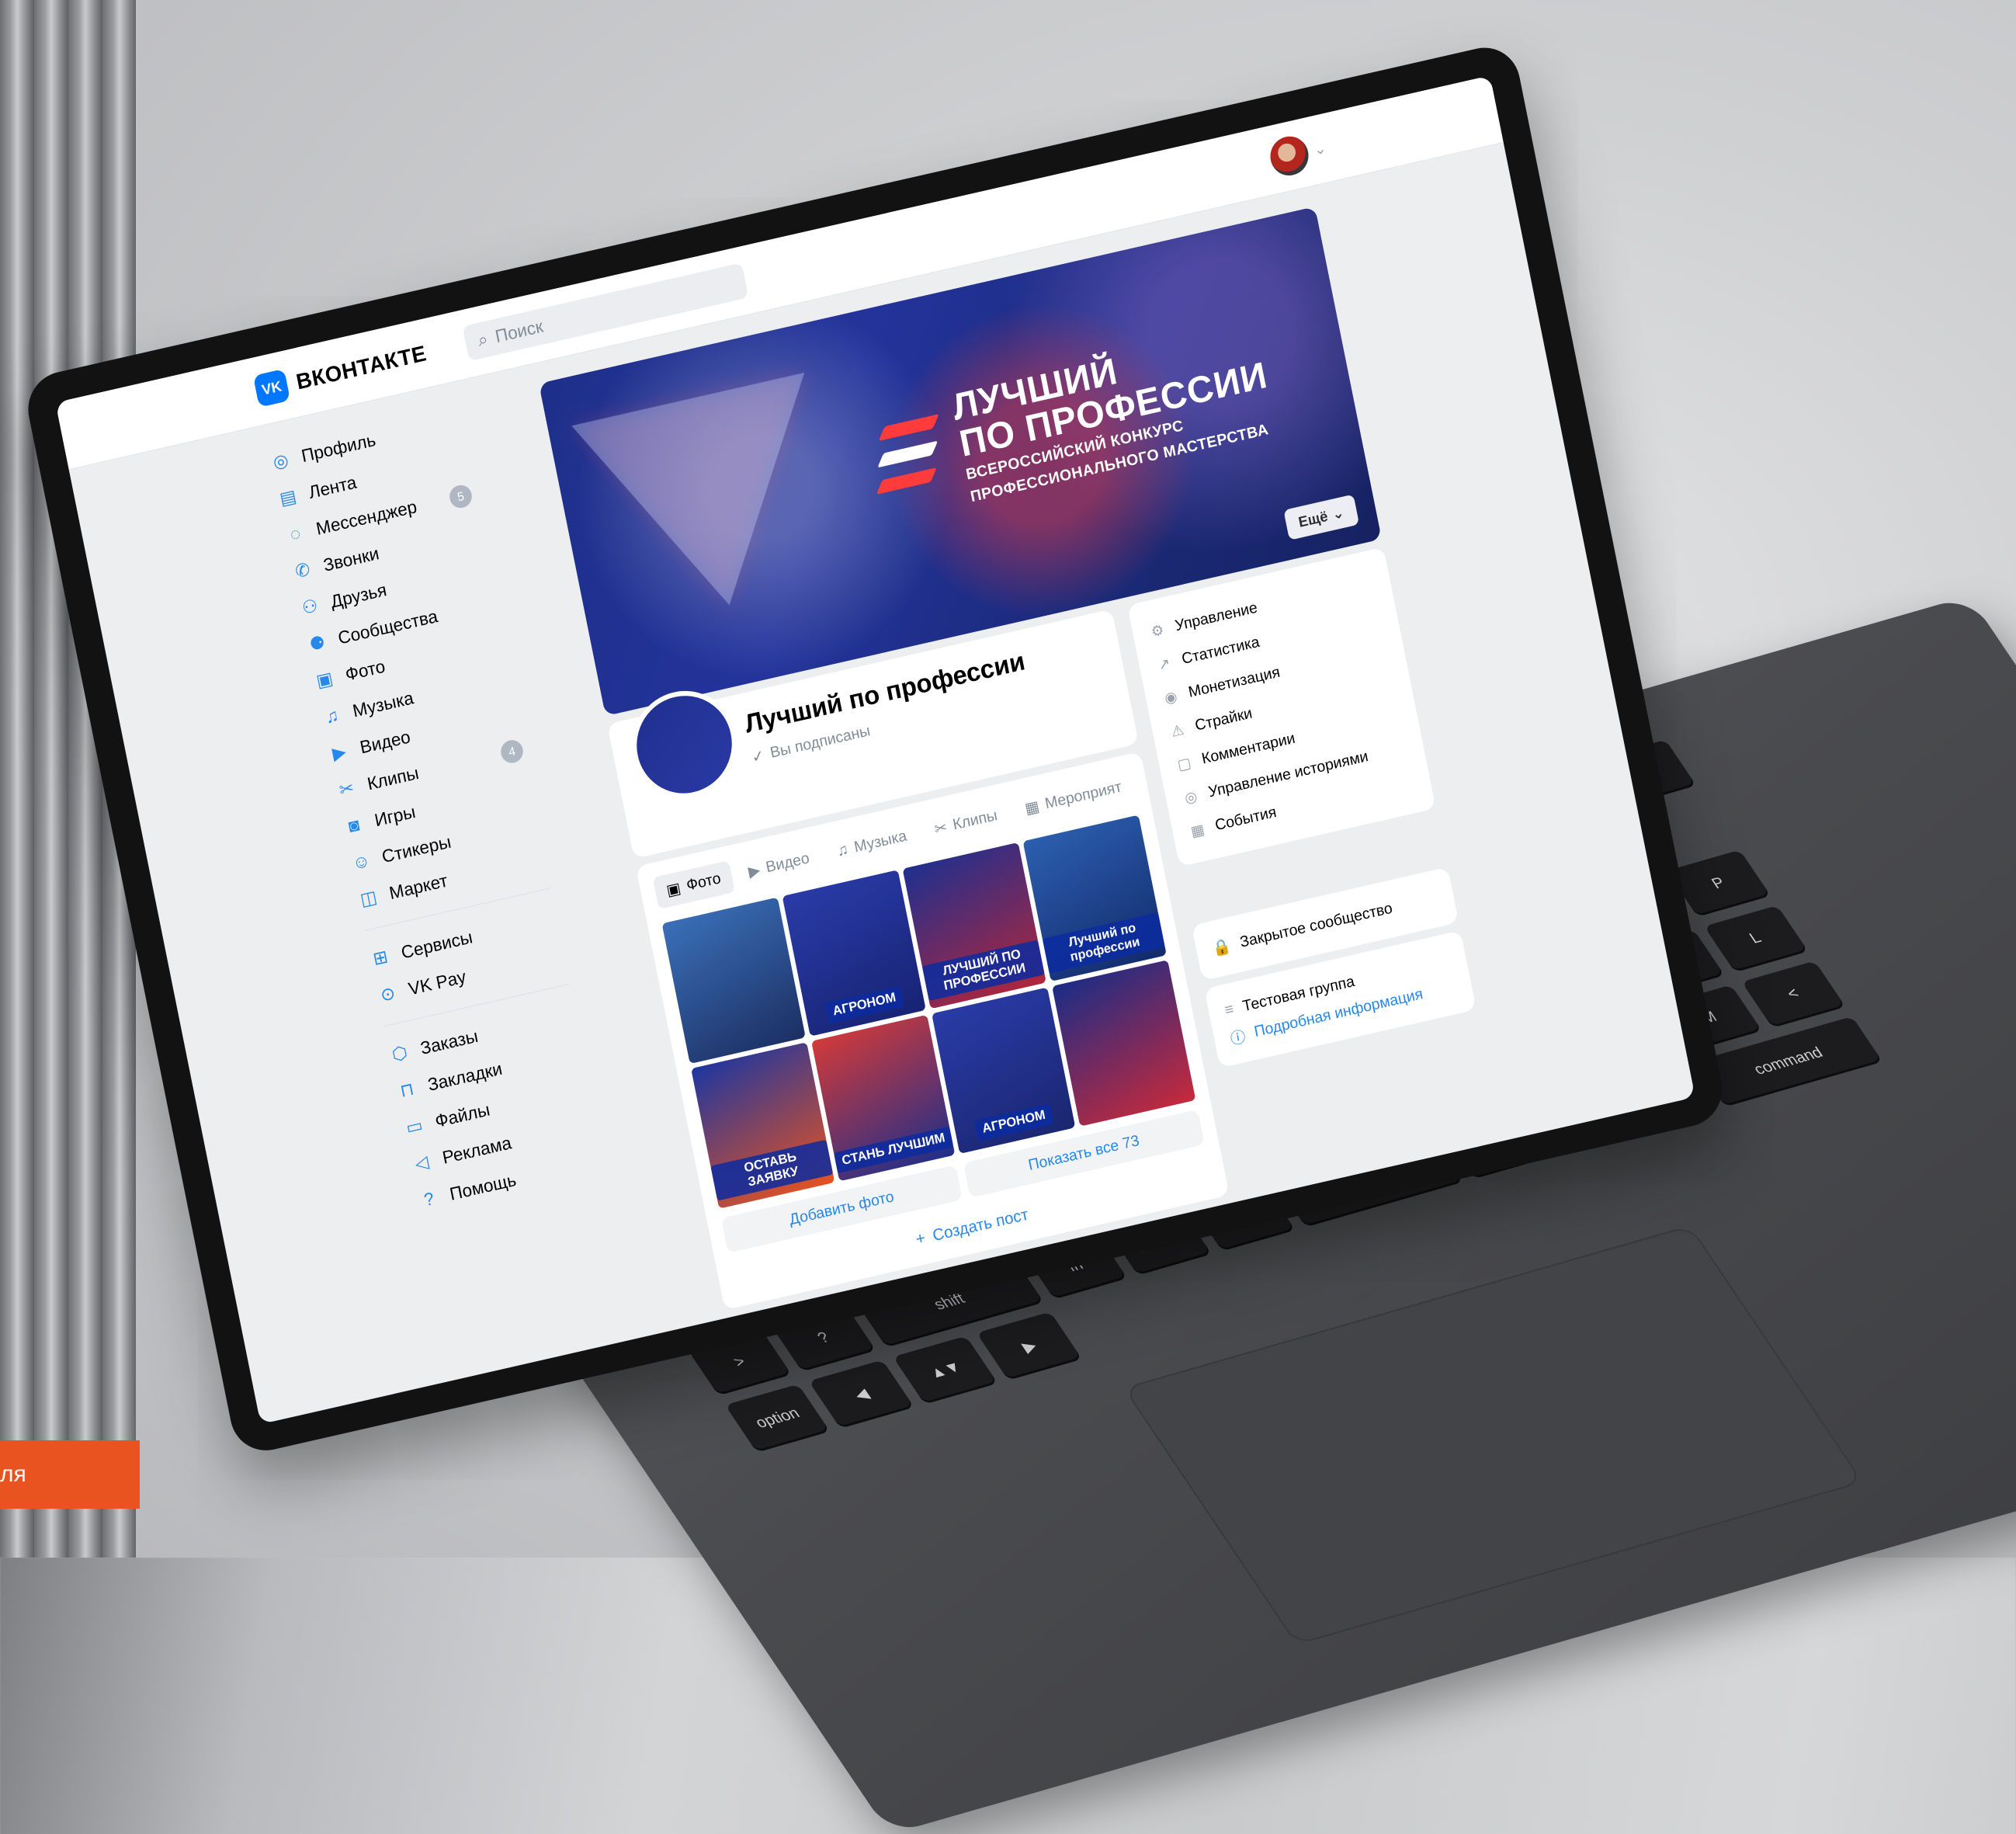 The image size is (2016, 1834). Describe the element at coordinates (1238, 1038) in the screenshot. I see `info-icon: ⓘ` at that location.